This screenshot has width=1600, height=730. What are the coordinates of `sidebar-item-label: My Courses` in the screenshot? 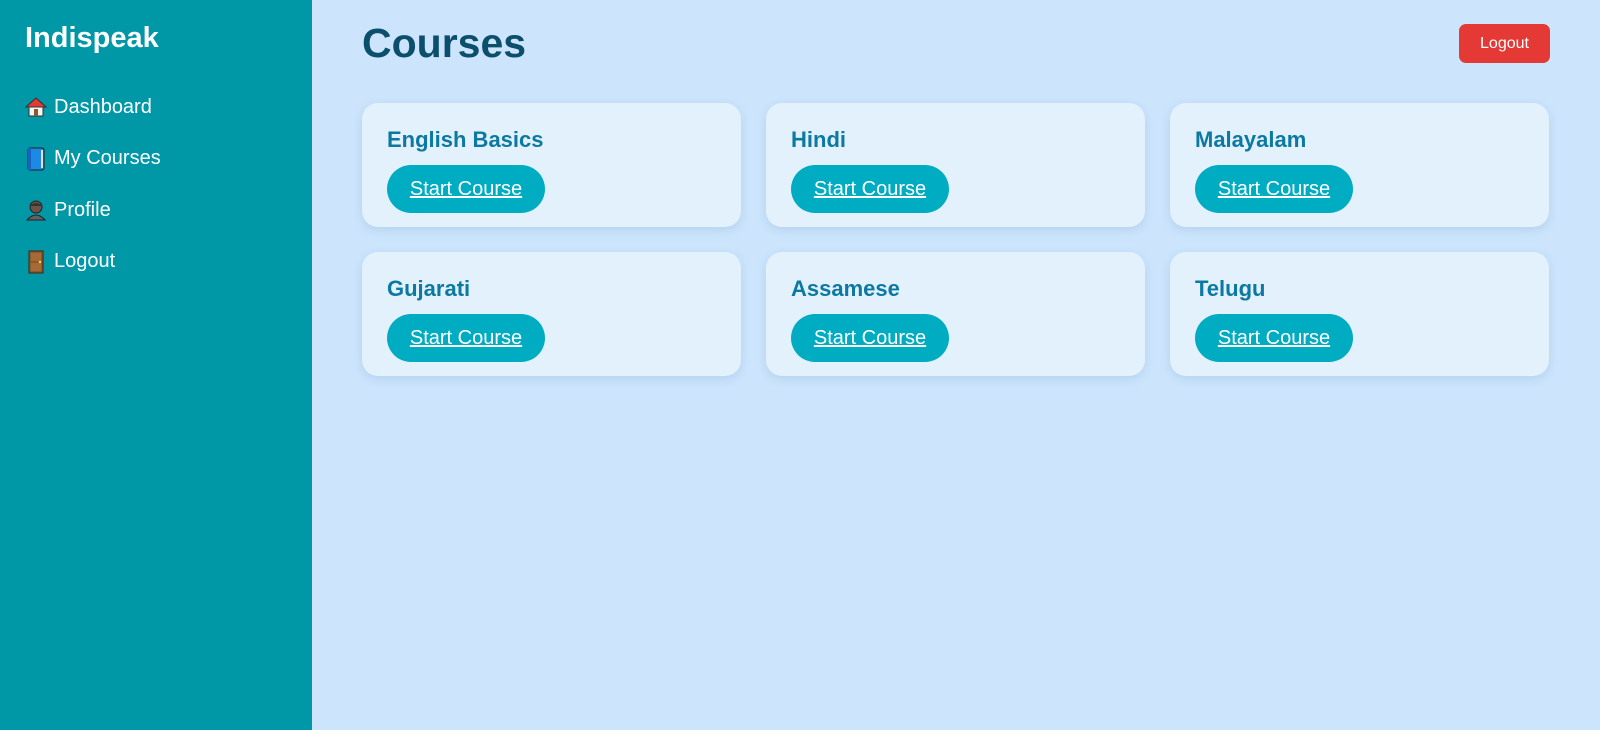 It's located at (107, 158).